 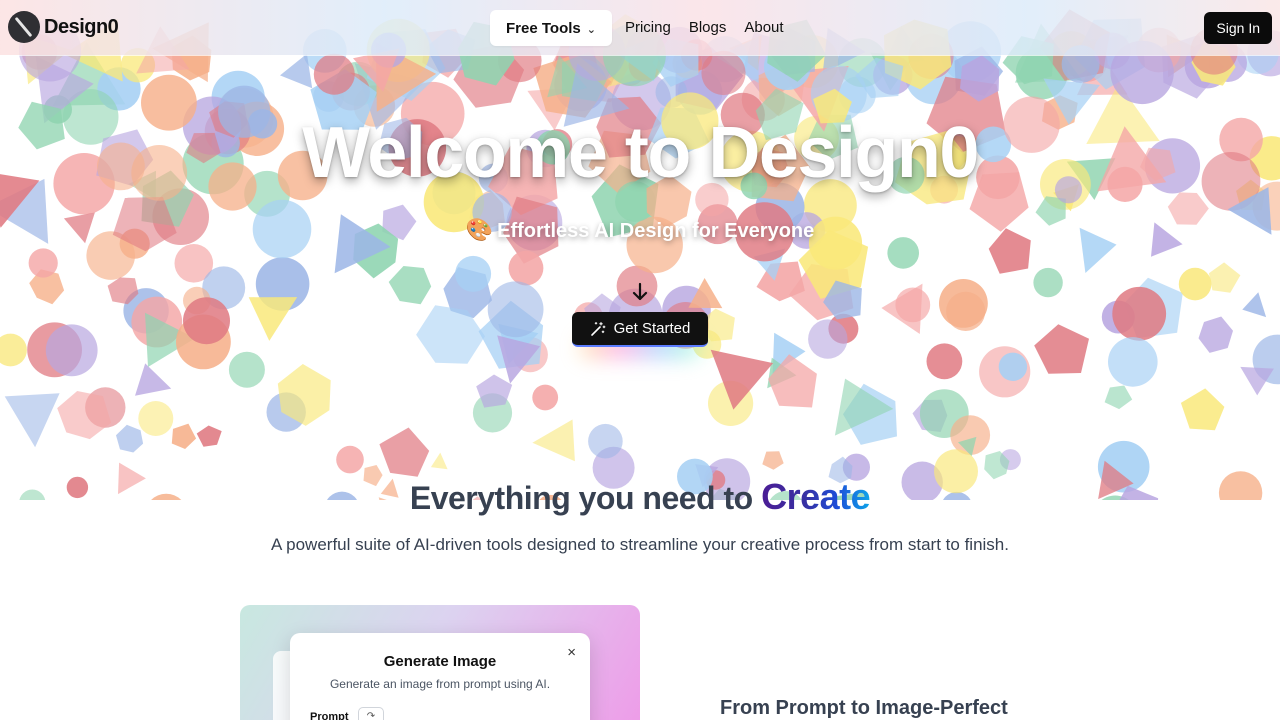 I want to click on magic-wand-icon, so click(x=598, y=328).